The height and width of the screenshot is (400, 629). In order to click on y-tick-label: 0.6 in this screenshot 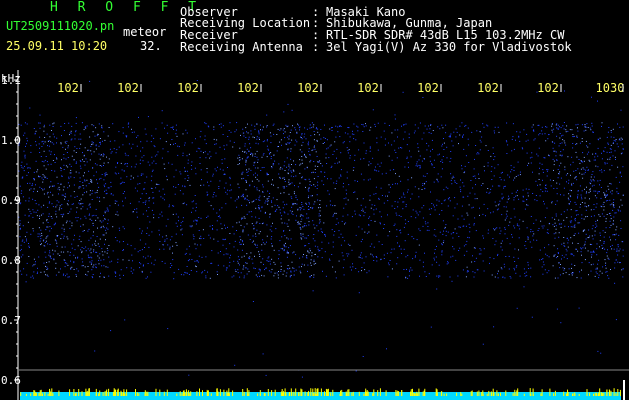, I will do `click(11, 380)`.